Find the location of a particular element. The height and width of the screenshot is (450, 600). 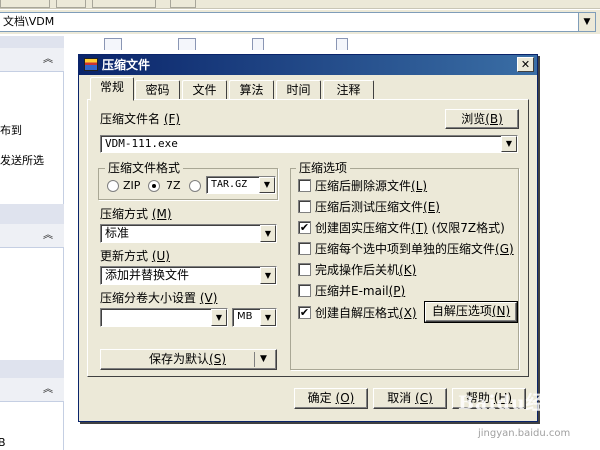

radio-zip-label: ZIP is located at coordinates (131, 186).